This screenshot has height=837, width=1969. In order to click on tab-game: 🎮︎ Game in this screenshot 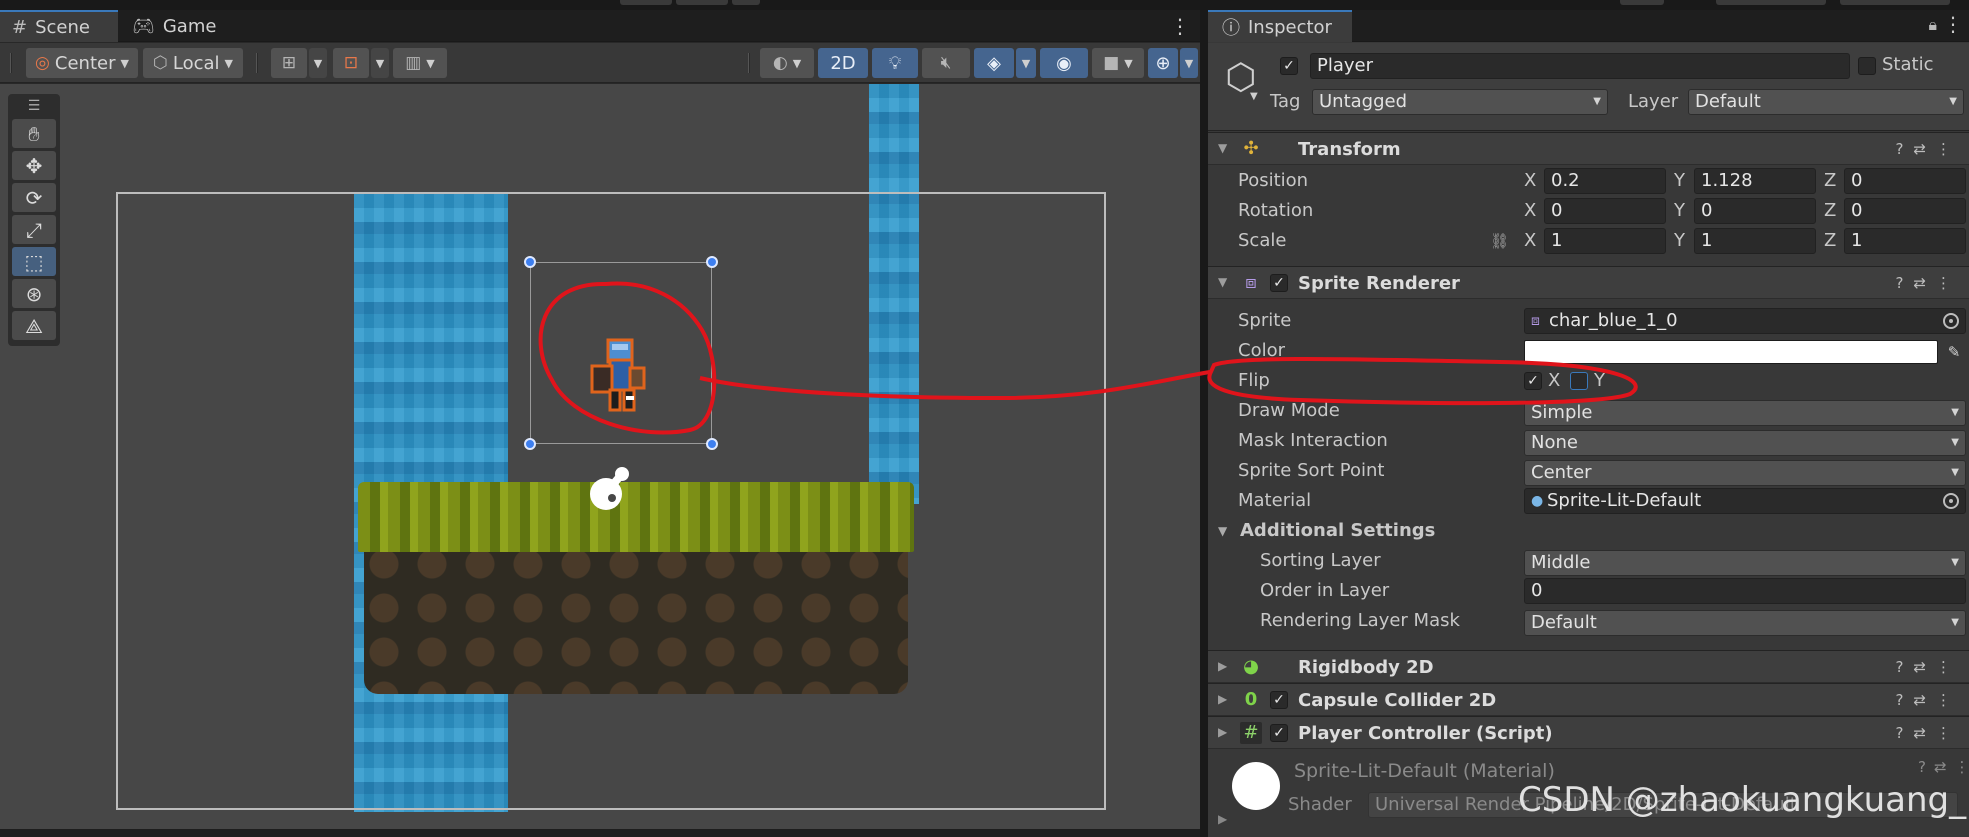, I will do `click(170, 26)`.